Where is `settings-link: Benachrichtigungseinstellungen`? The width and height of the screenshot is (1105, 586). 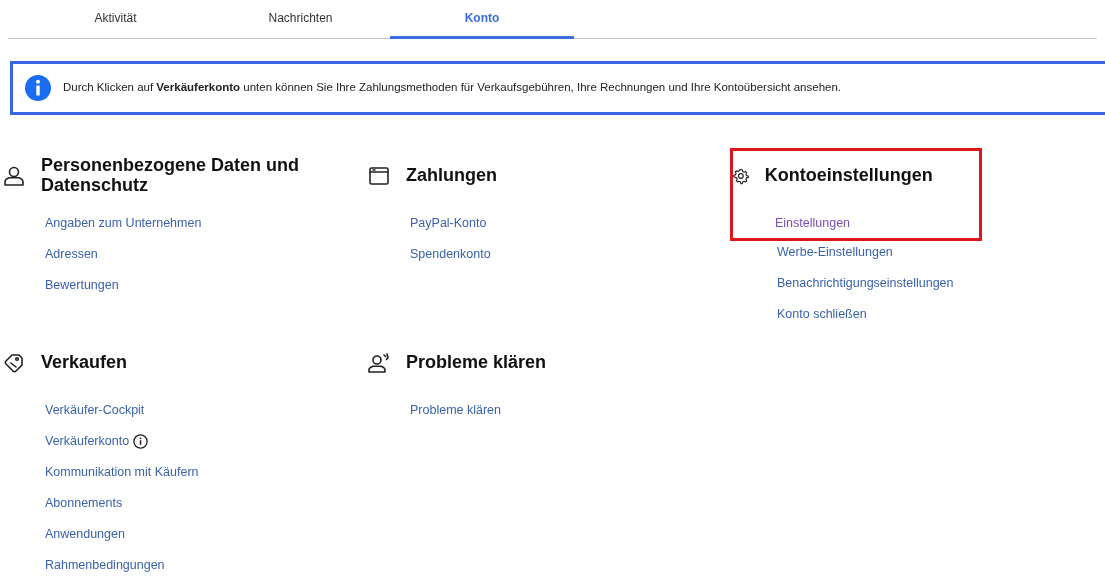
settings-link: Benachrichtigungseinstellungen is located at coordinates (865, 283).